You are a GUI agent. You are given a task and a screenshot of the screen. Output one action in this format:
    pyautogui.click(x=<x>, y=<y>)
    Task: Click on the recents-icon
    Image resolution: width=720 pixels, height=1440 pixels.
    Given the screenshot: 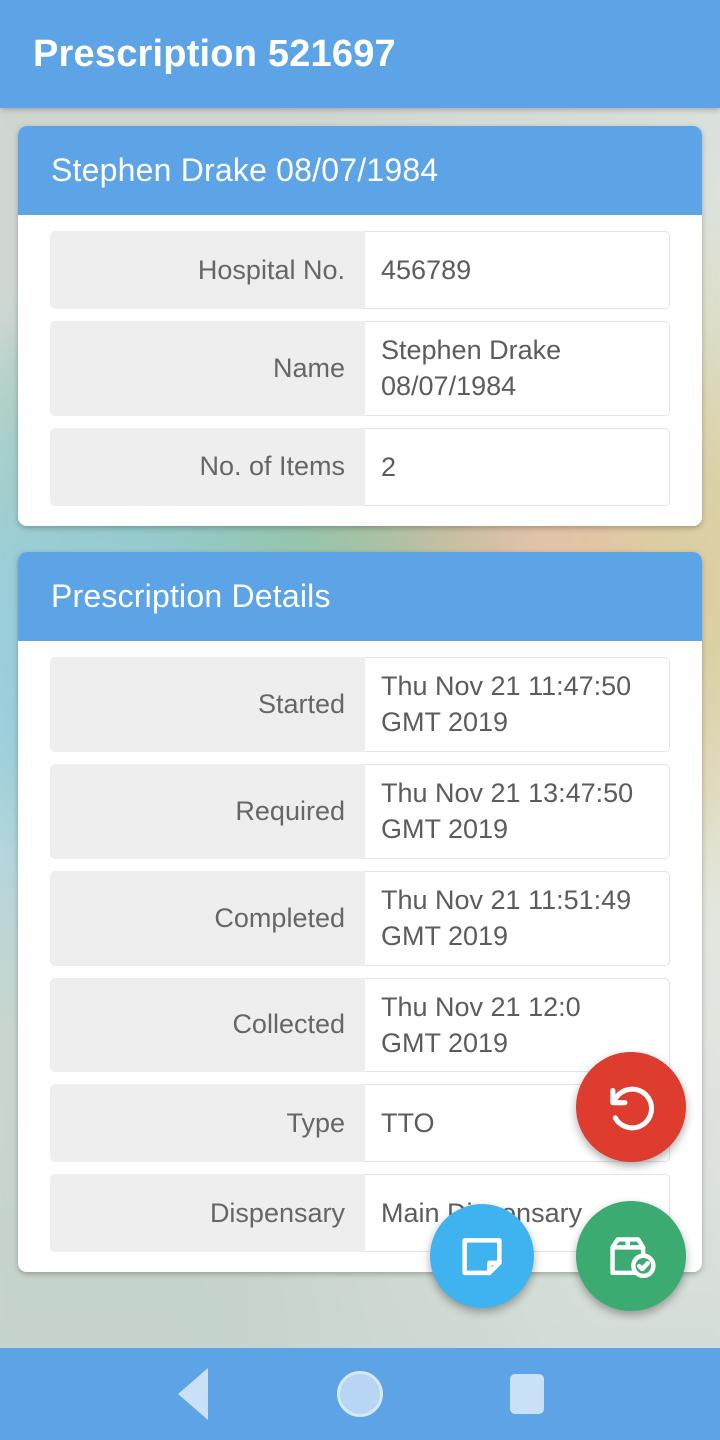 What is the action you would take?
    pyautogui.click(x=526, y=1394)
    